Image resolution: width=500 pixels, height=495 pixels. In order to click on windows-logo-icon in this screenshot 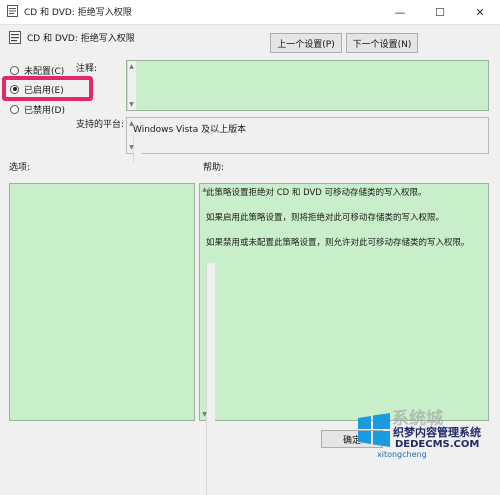, I will do `click(374, 430)`.